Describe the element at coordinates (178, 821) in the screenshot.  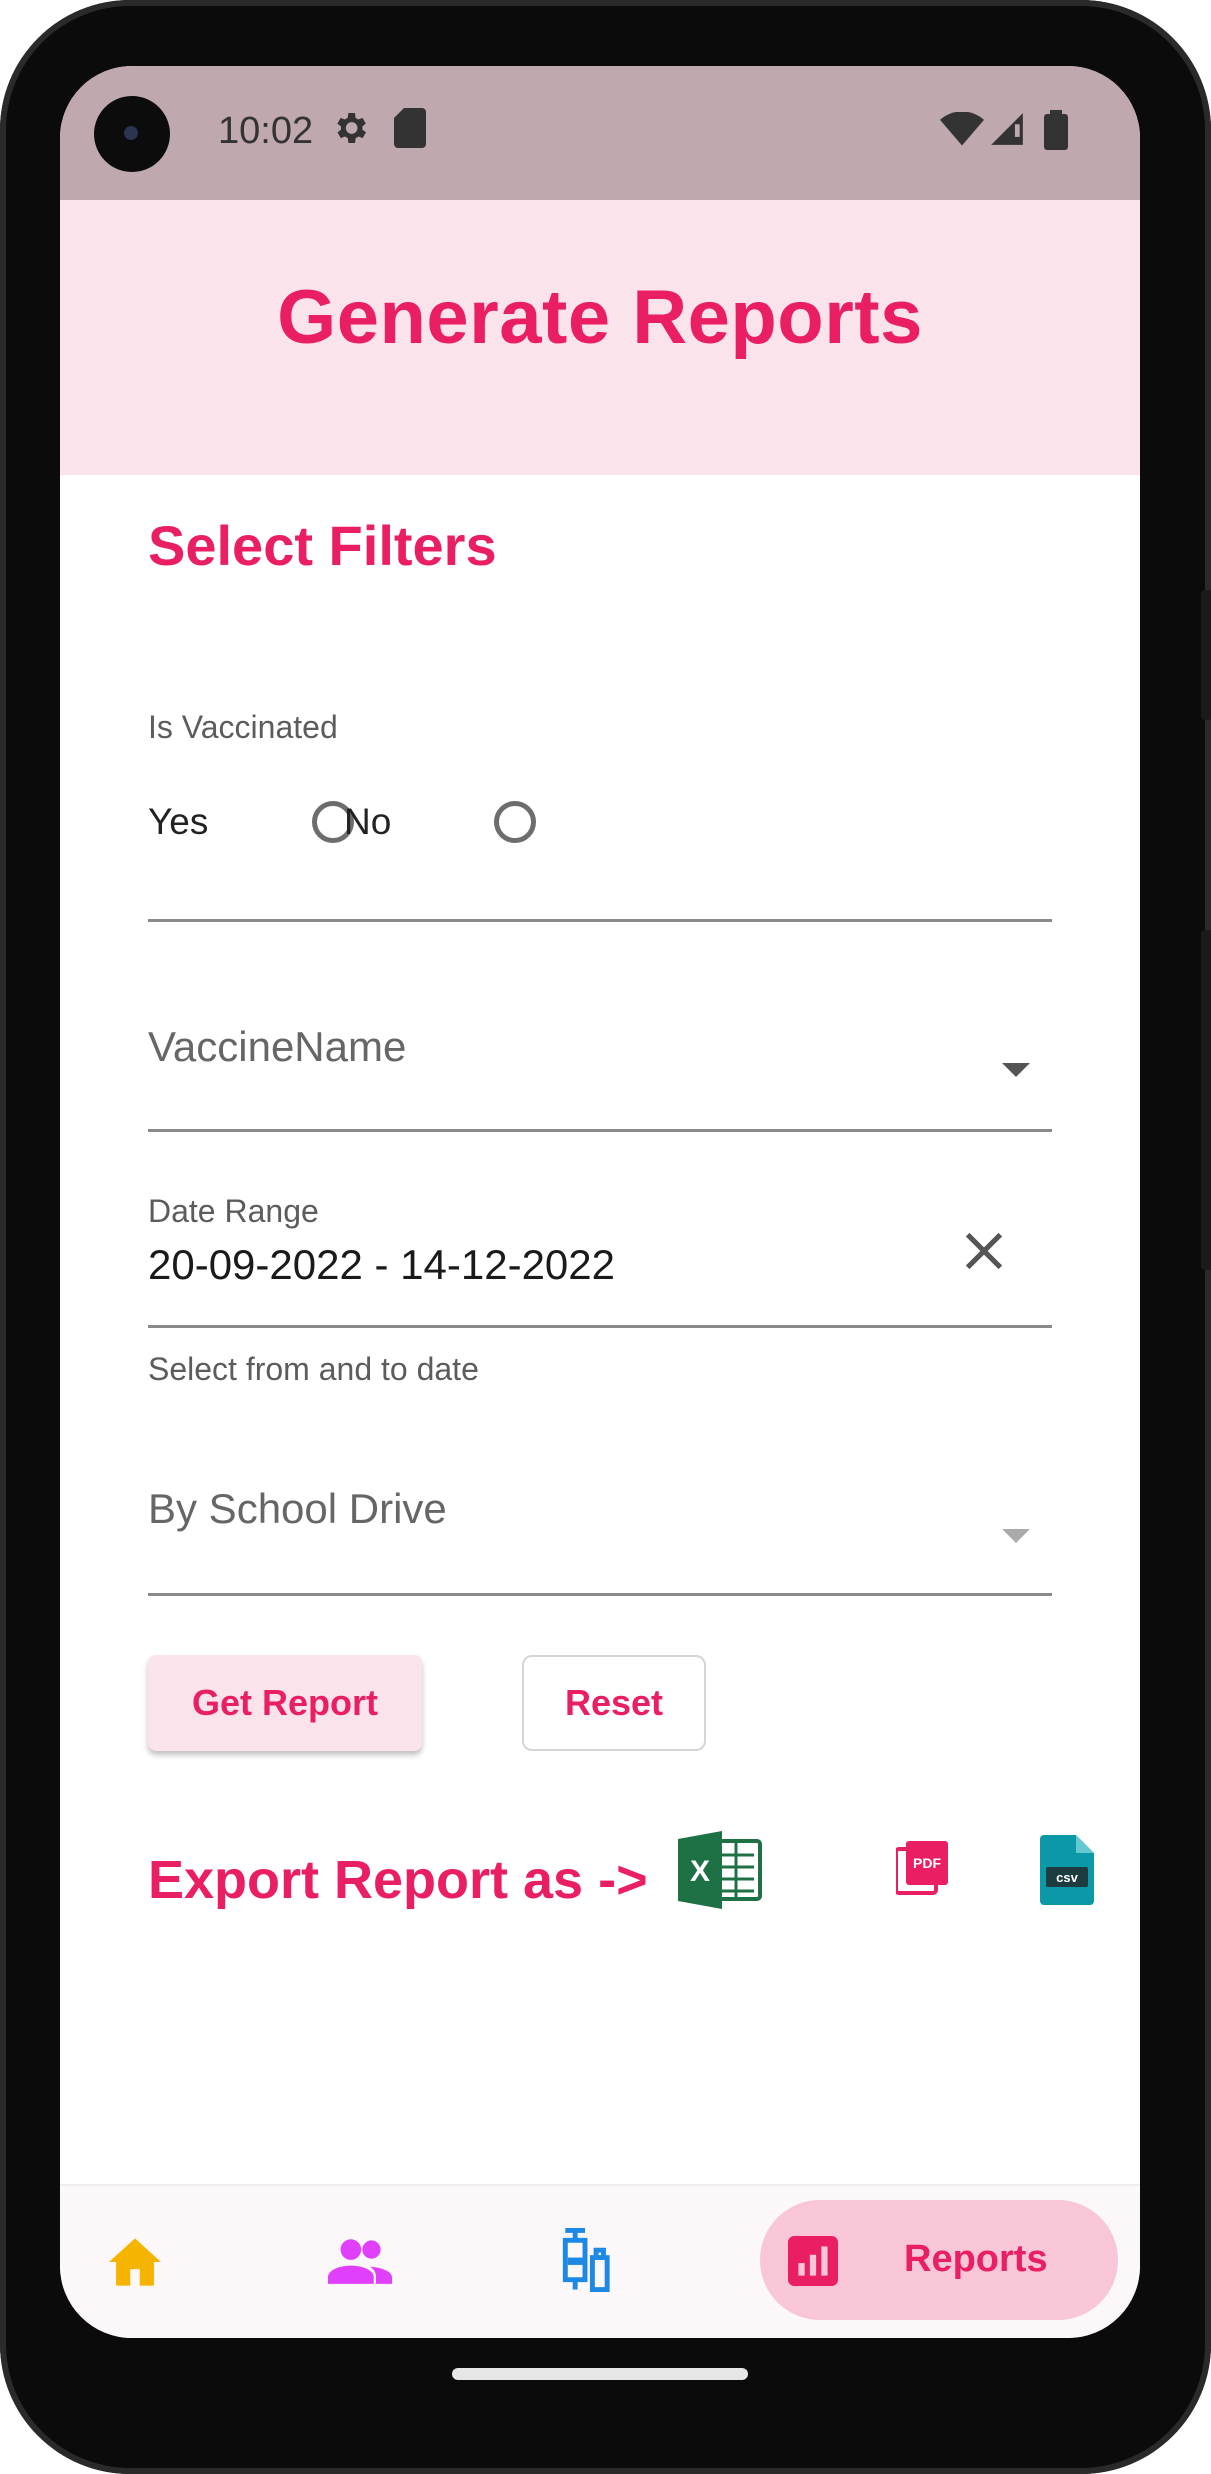
I see `radio-yes-label: Yes` at that location.